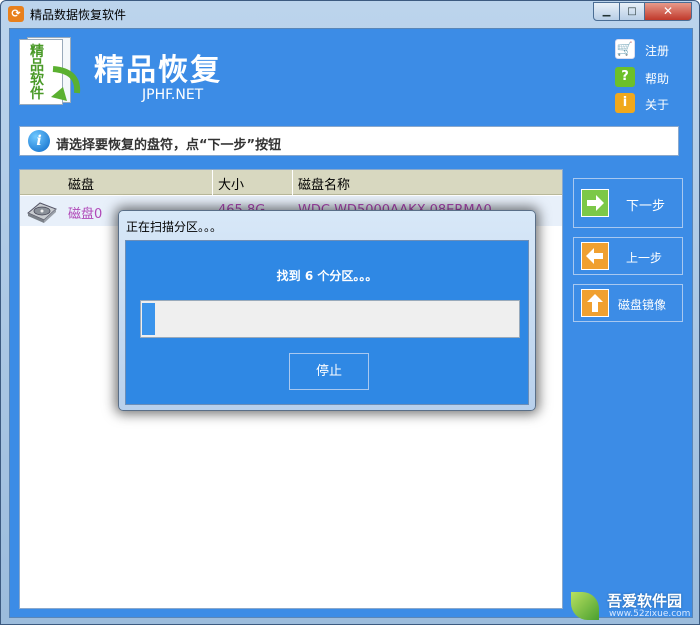 This screenshot has width=700, height=625. Describe the element at coordinates (330, 319) in the screenshot. I see `scan-progress-bar` at that location.